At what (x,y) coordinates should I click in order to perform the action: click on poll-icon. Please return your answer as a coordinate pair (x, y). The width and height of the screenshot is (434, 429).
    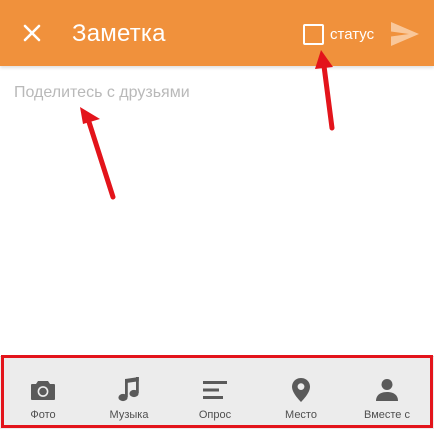
    Looking at the image, I should click on (215, 390).